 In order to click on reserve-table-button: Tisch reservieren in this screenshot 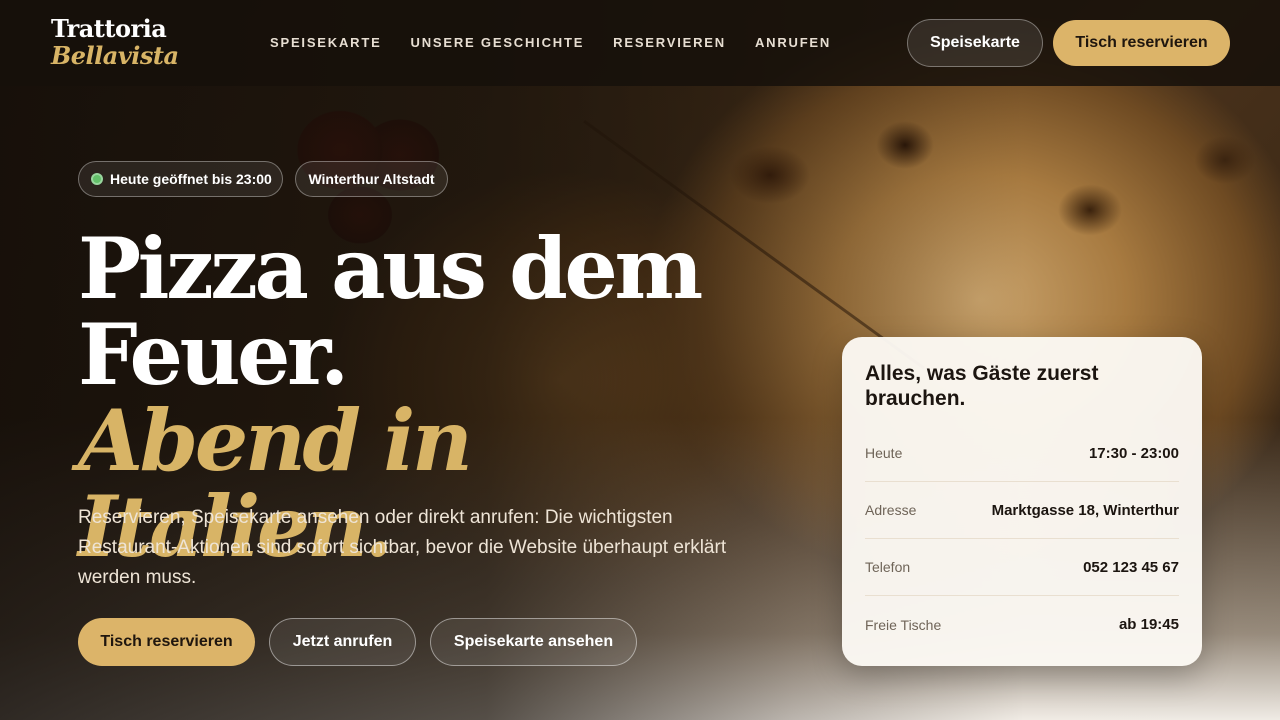, I will do `click(166, 642)`.